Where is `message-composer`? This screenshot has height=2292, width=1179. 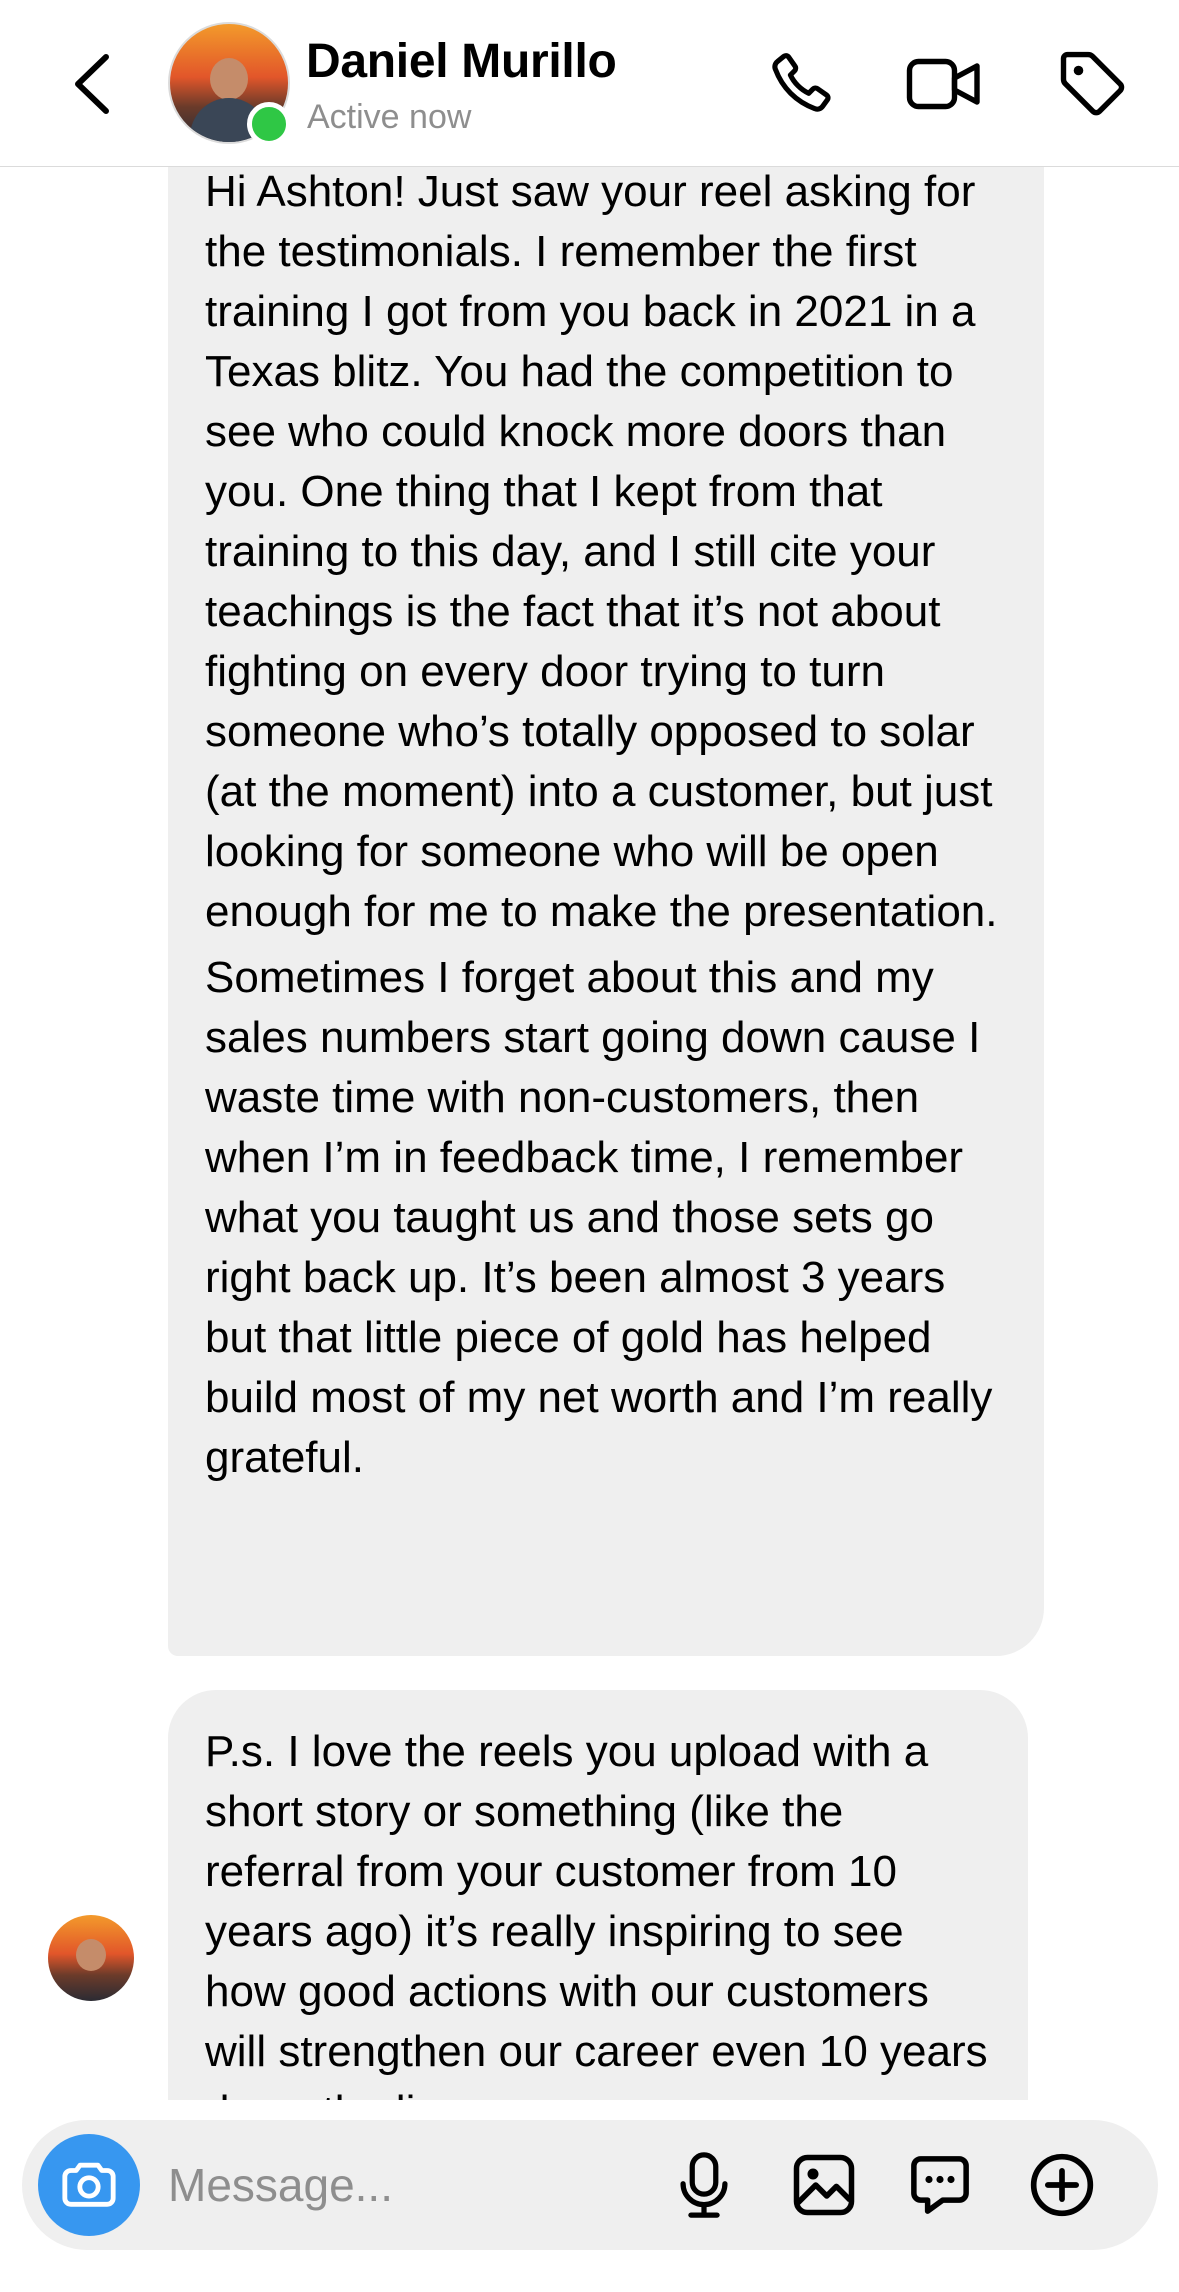
message-composer is located at coordinates (590, 2185).